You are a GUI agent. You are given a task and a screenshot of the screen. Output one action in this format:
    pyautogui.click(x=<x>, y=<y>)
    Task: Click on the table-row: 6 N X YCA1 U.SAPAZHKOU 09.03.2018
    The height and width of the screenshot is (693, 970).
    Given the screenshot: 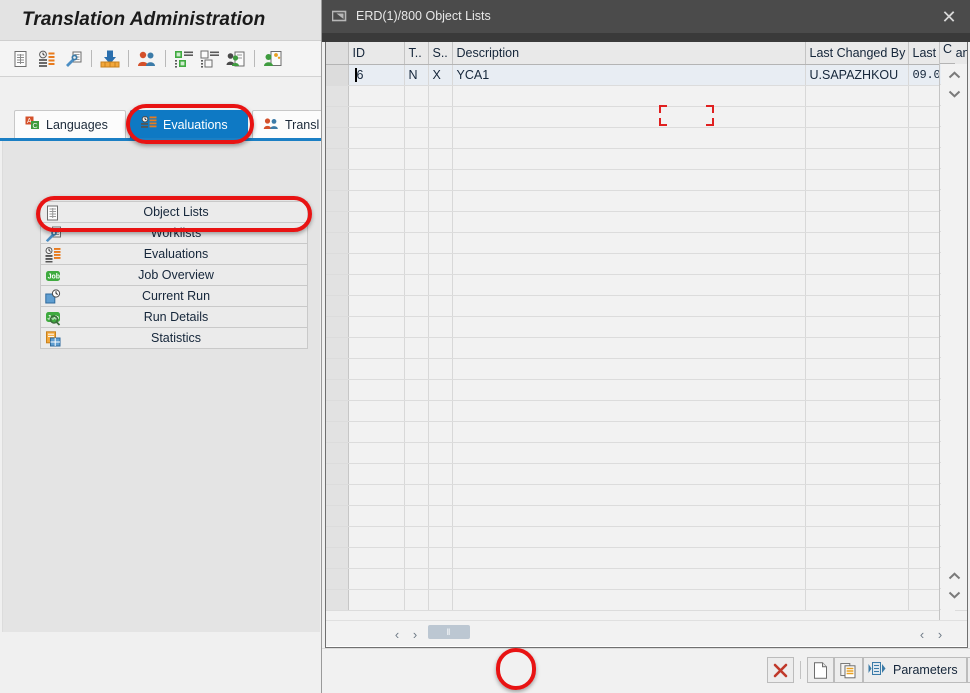 What is the action you would take?
    pyautogui.click(x=646, y=75)
    